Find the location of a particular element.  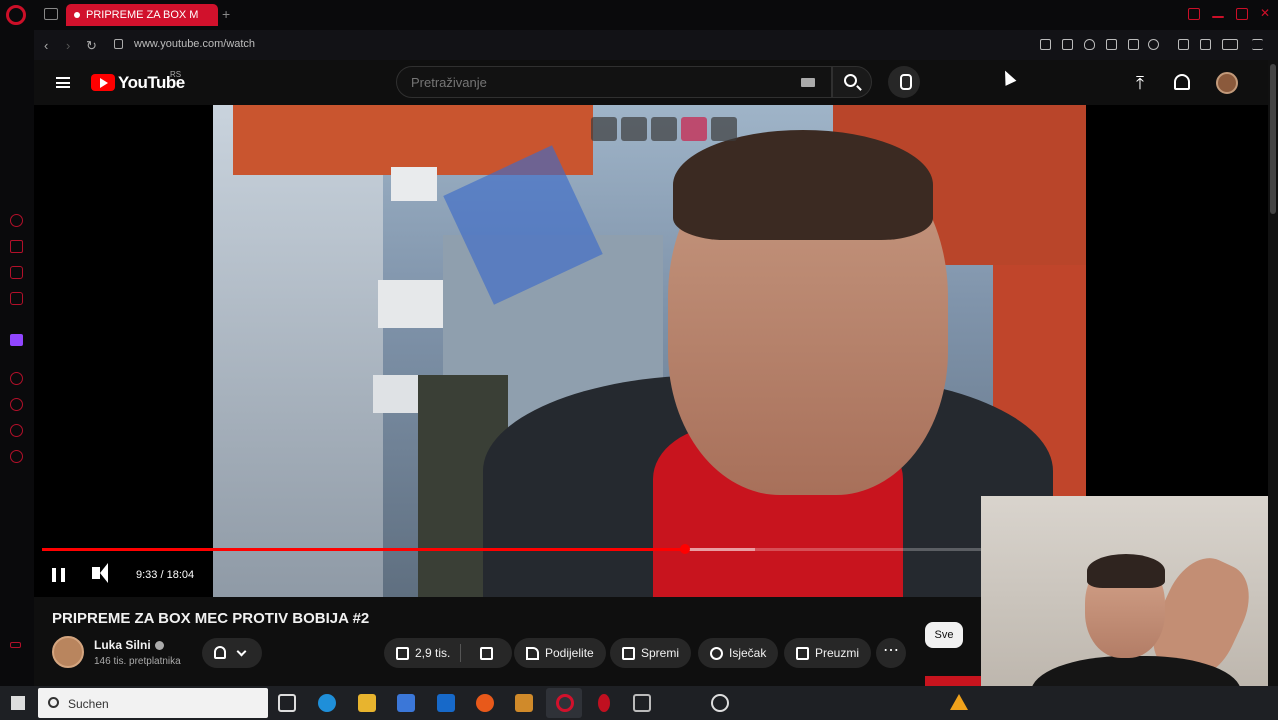

file-explorer-icon is located at coordinates (367, 703).